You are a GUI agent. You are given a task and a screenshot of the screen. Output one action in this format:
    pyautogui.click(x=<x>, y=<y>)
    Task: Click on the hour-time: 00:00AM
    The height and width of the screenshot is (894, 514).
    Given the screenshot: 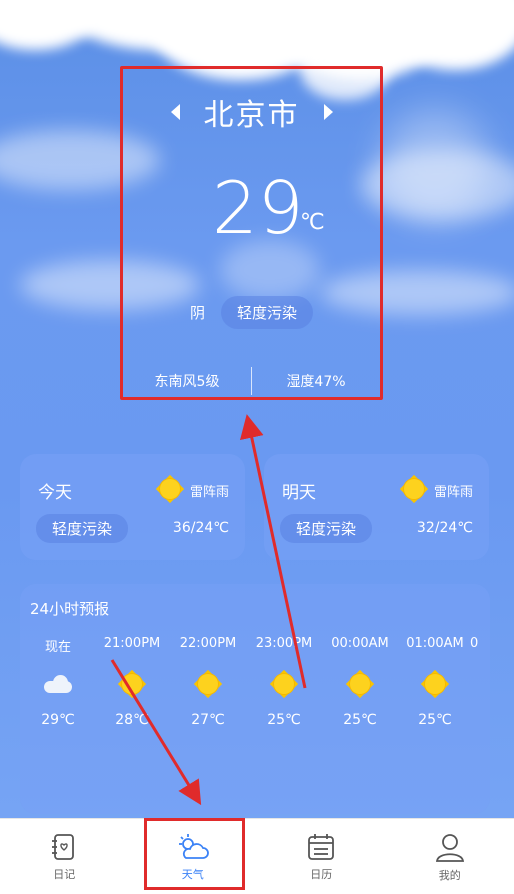 What is the action you would take?
    pyautogui.click(x=360, y=643)
    